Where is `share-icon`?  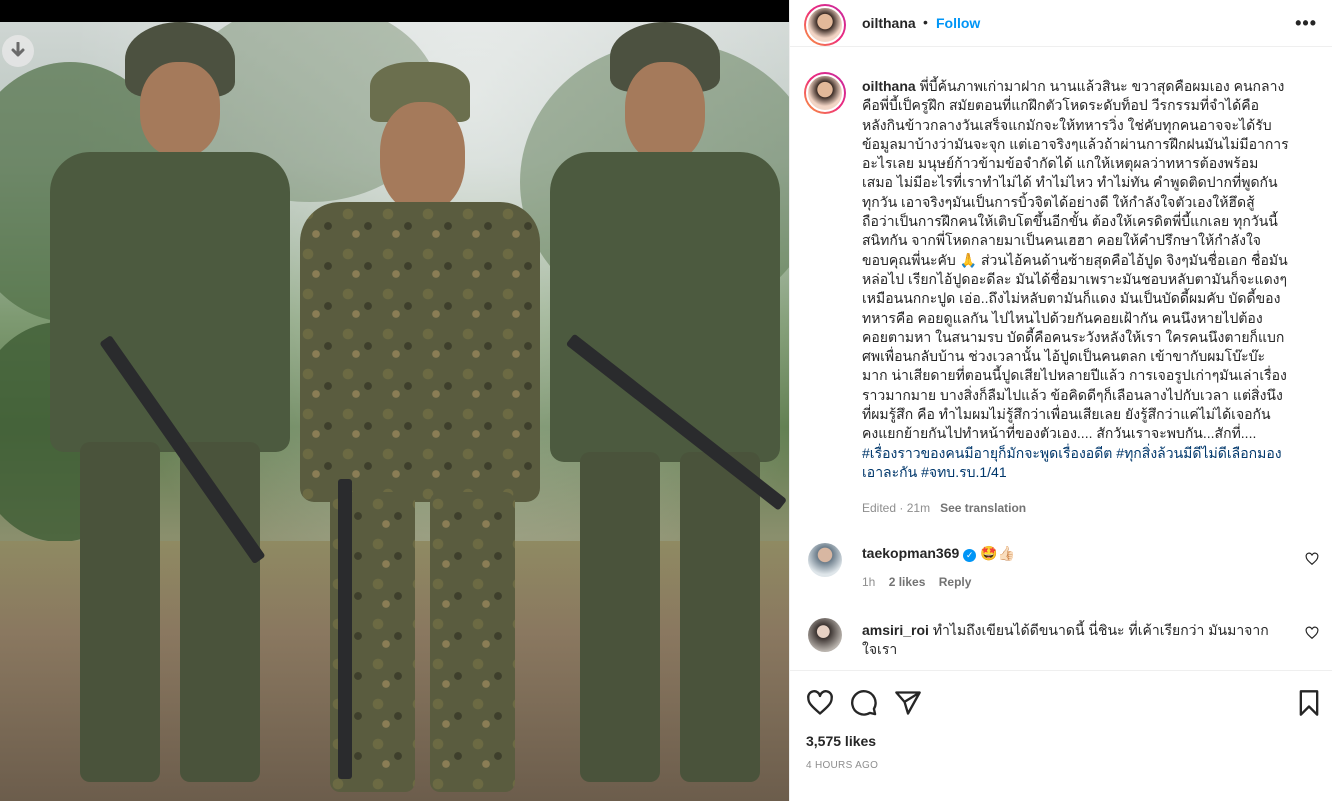 share-icon is located at coordinates (908, 703).